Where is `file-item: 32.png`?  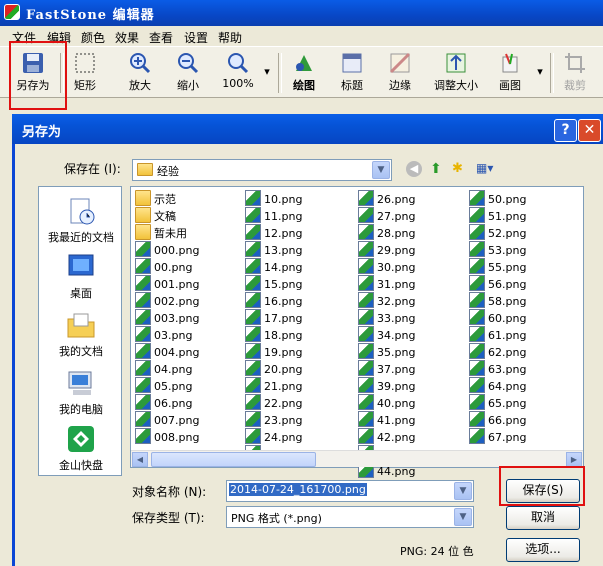
file-item: 32.png is located at coordinates (386, 300).